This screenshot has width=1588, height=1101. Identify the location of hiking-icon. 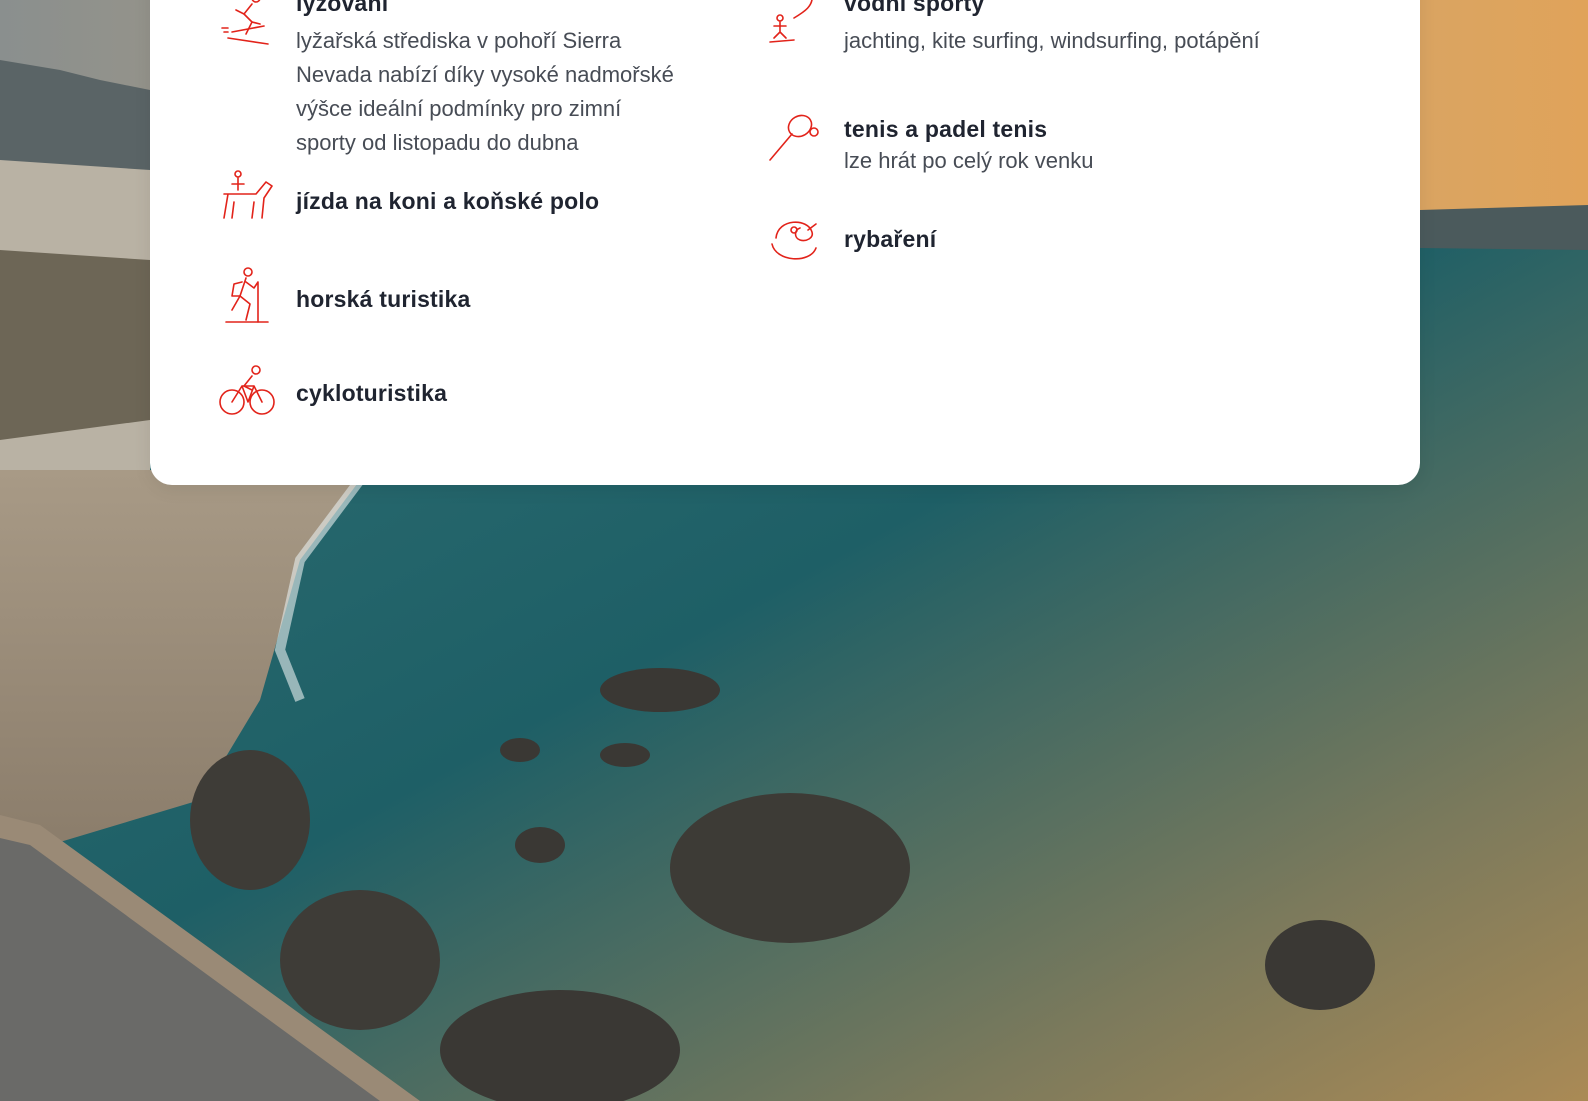
(247, 297).